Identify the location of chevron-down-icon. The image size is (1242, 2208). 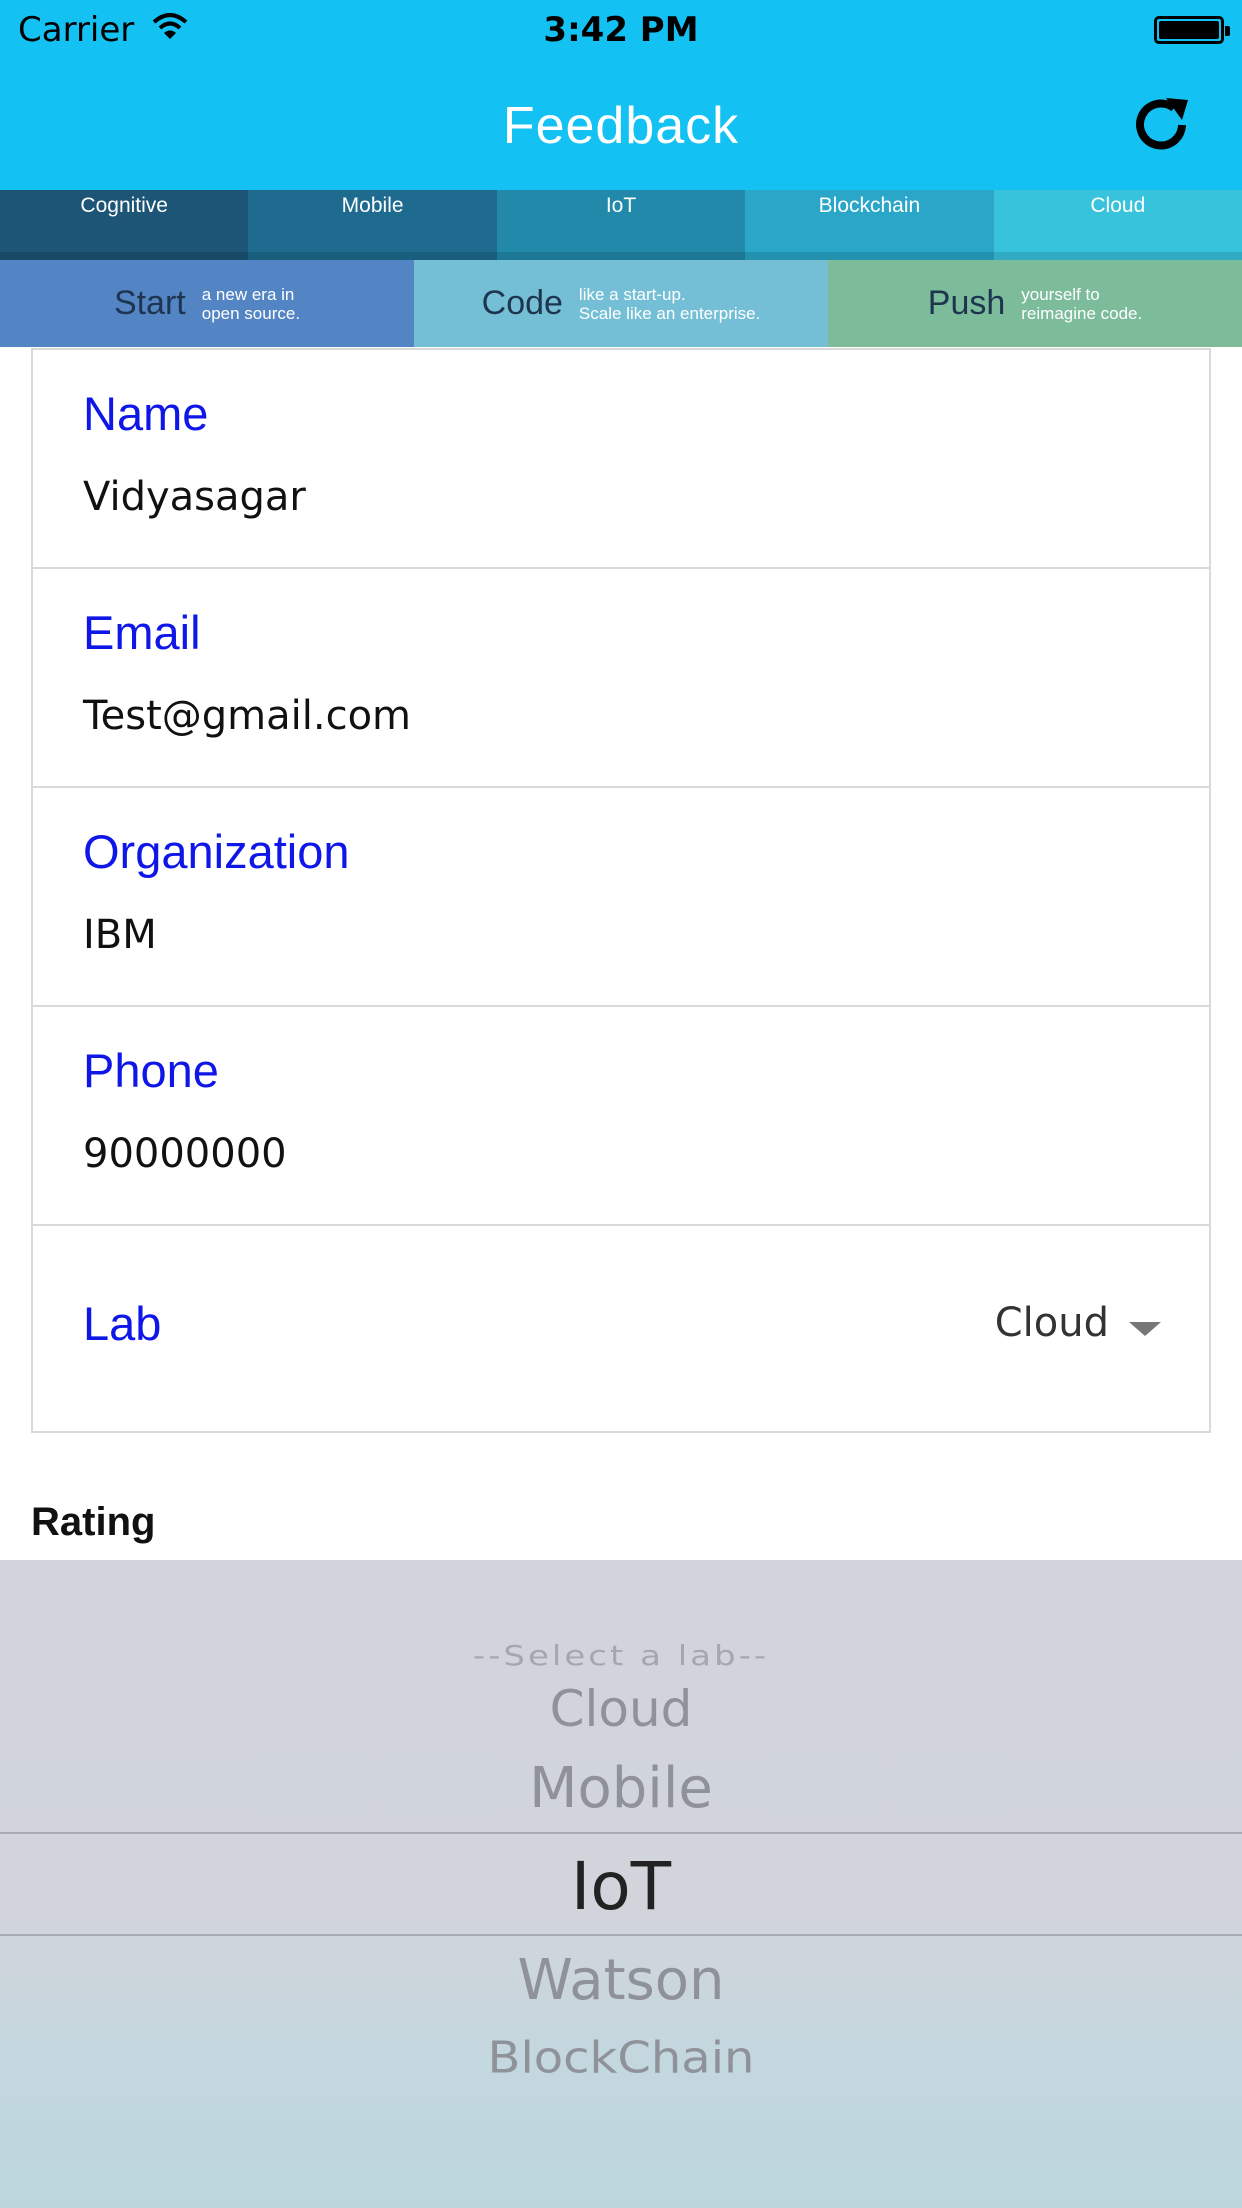
(1145, 1329).